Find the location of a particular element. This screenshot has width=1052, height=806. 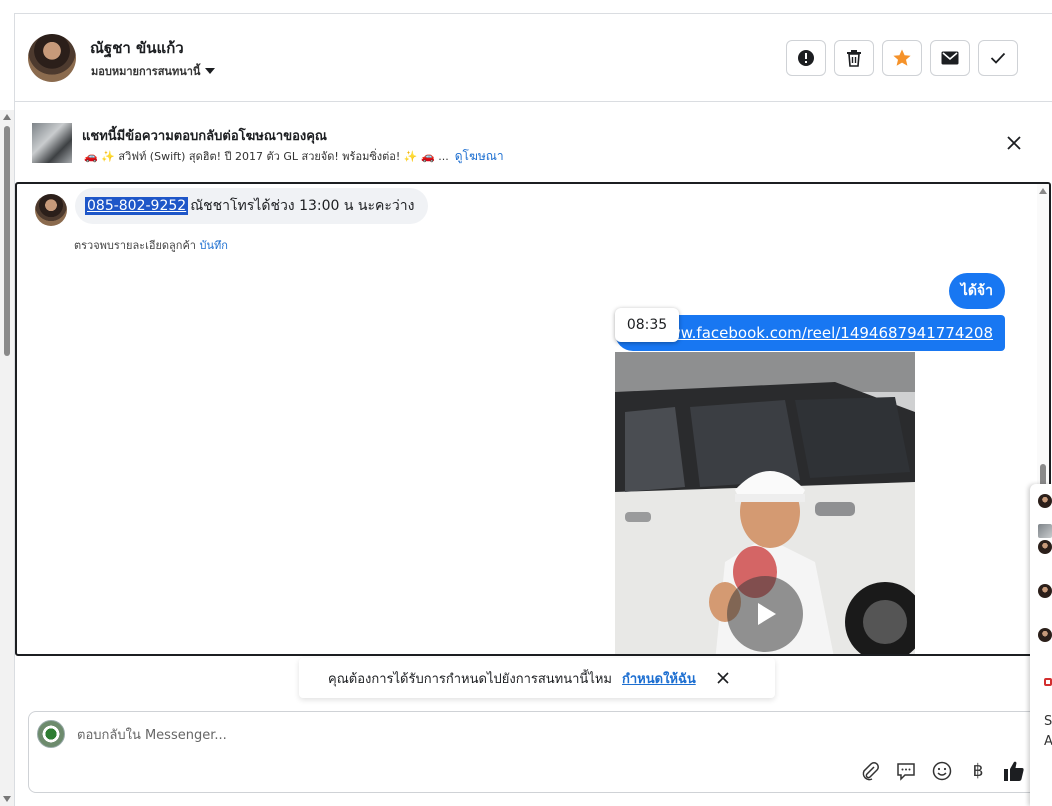

customer-detail-note: ตรวจพบรายละเอียดลูกค้า บันทึก is located at coordinates (151, 245).